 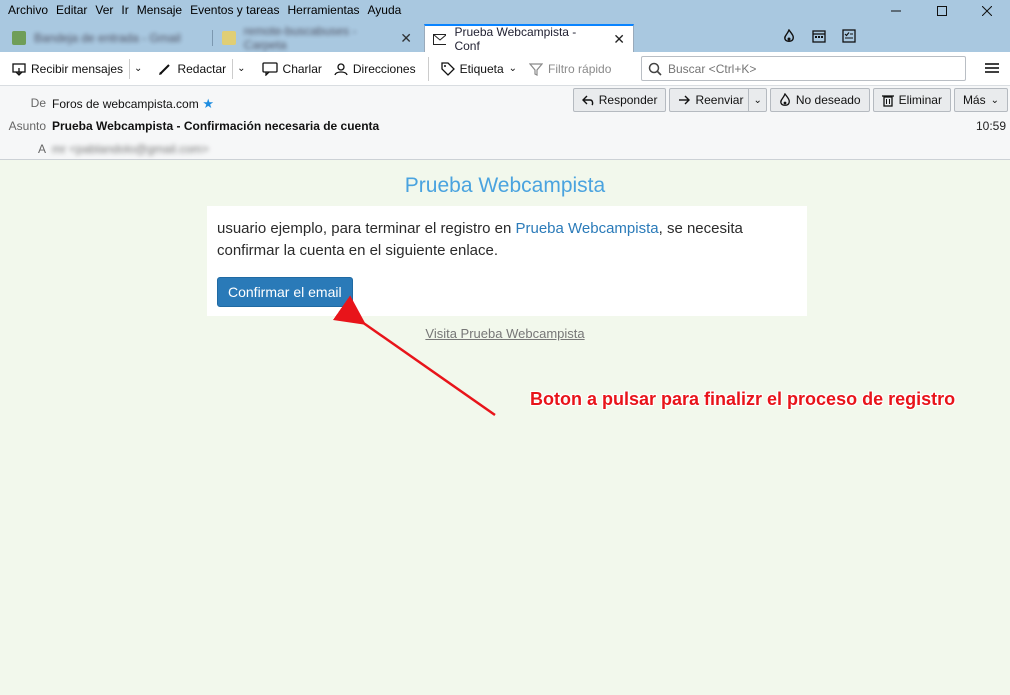 What do you see at coordinates (428, 68) in the screenshot?
I see `toolbar-separator` at bounding box center [428, 68].